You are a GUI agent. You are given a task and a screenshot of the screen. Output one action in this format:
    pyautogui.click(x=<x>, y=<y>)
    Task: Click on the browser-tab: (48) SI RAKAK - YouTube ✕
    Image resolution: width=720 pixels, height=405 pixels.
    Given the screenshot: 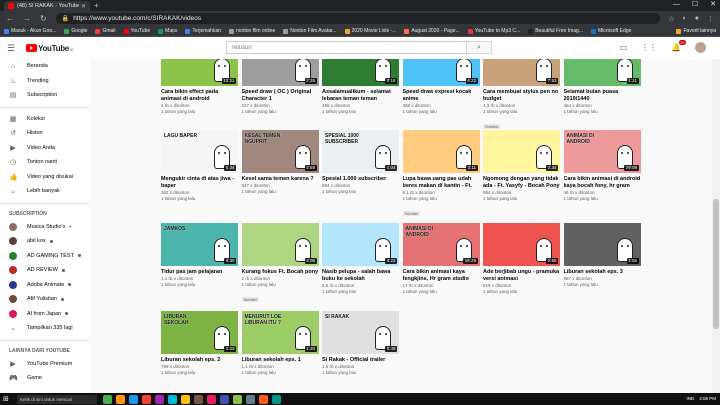 What is the action you would take?
    pyautogui.click(x=47, y=6)
    